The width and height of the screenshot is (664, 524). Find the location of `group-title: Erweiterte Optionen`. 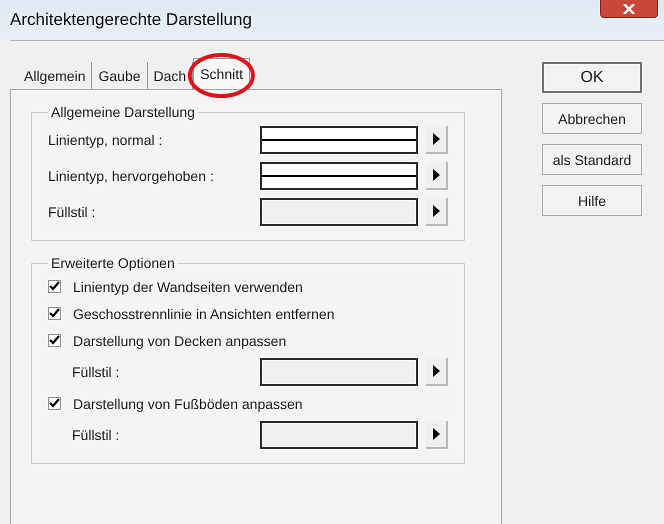

group-title: Erweiterte Optionen is located at coordinates (113, 263).